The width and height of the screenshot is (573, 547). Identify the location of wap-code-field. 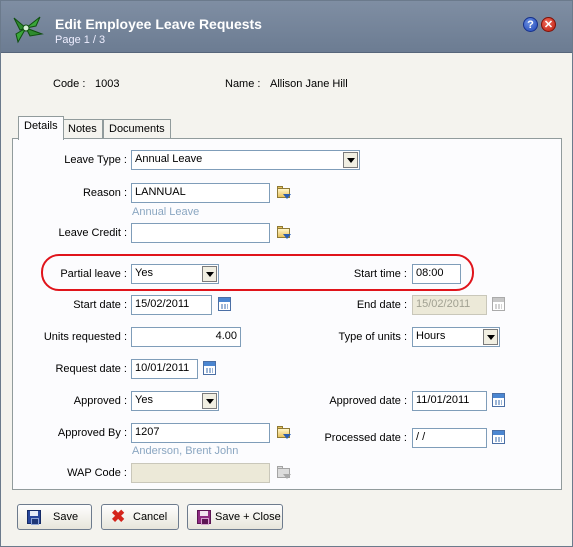
(200, 473).